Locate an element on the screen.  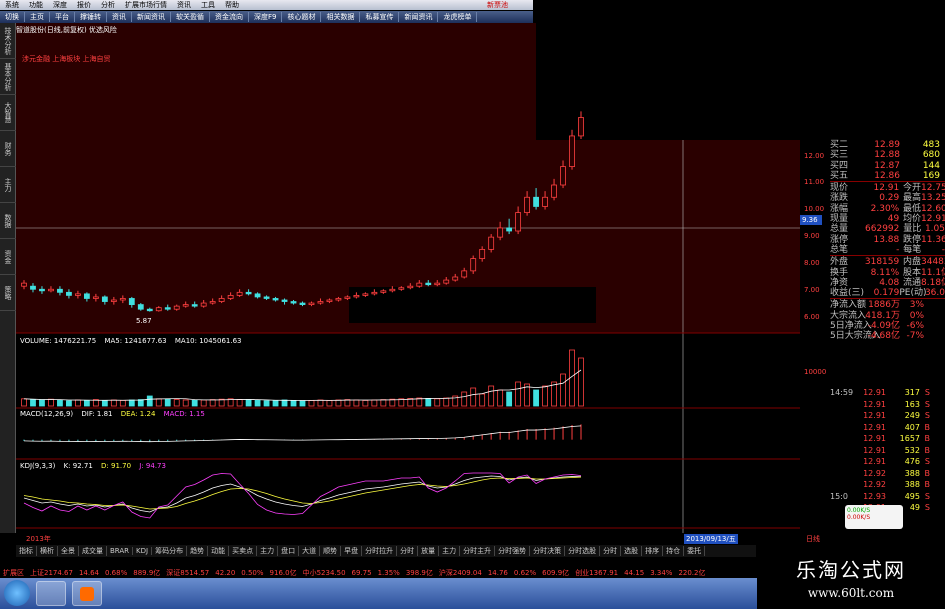
tick-price: 12.91 is located at coordinates (874, 427).